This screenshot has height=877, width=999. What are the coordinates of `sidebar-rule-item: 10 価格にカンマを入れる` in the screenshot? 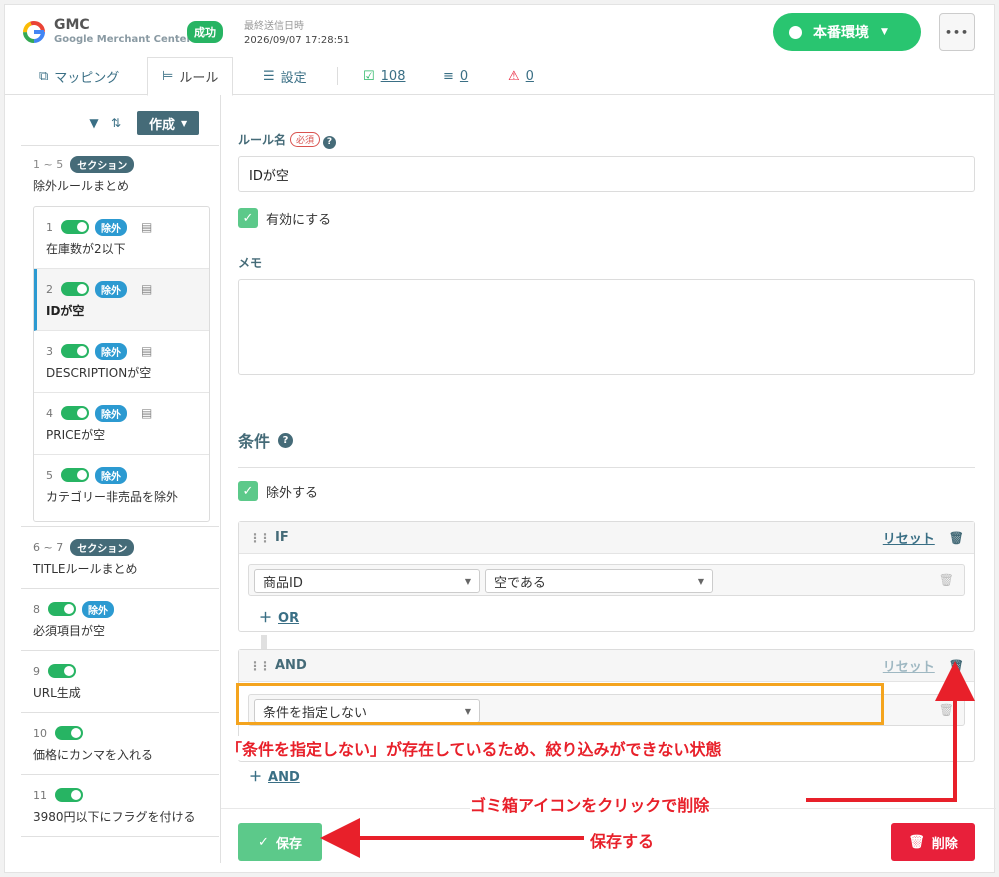 It's located at (120, 744).